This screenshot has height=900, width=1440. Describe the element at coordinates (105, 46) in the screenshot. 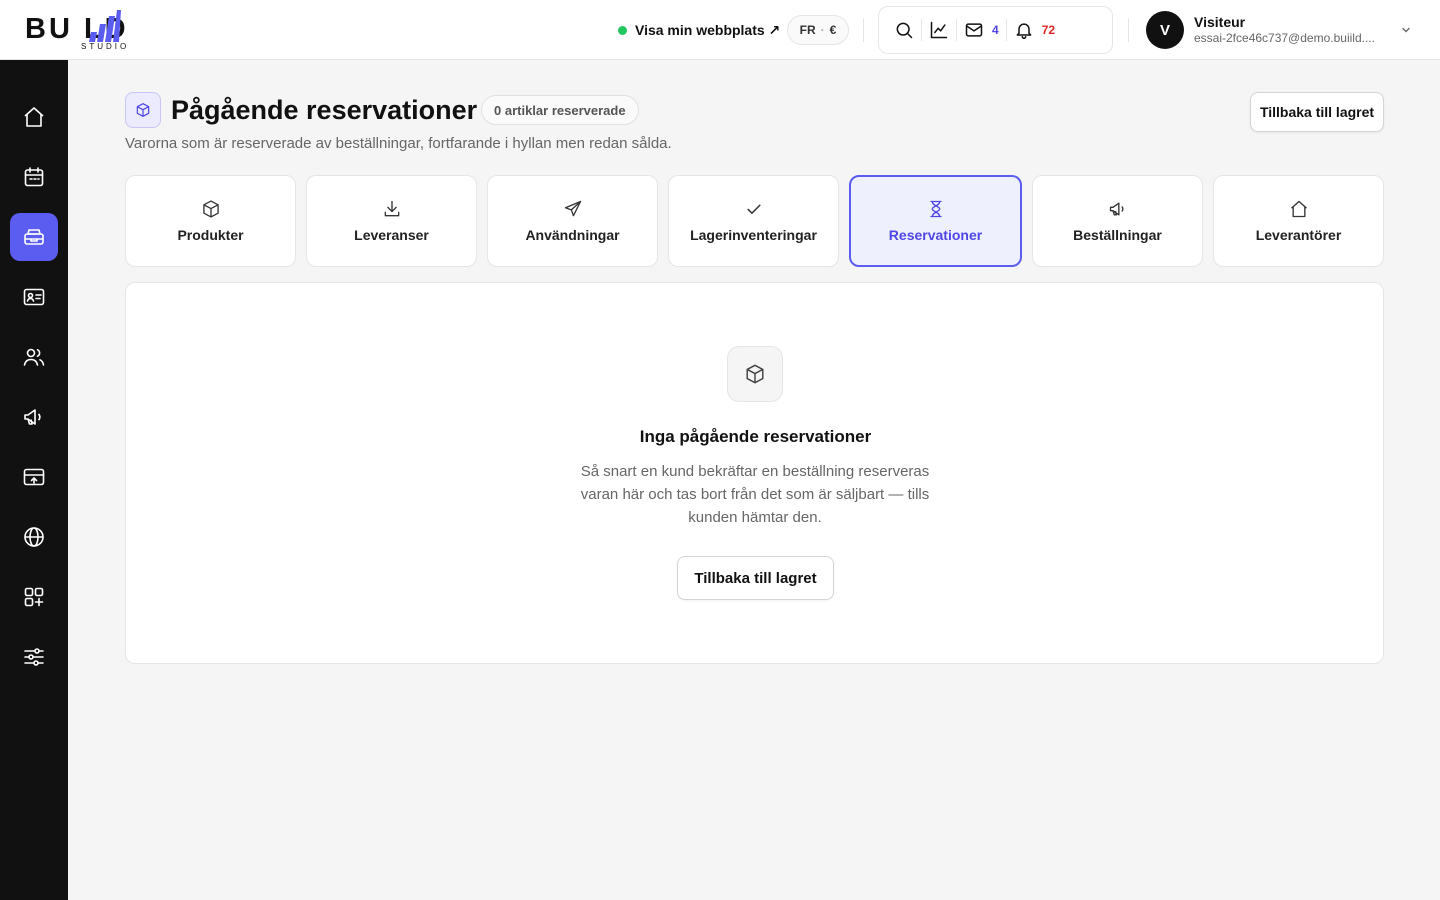

I see `logo-subtitle: STUDIO` at that location.